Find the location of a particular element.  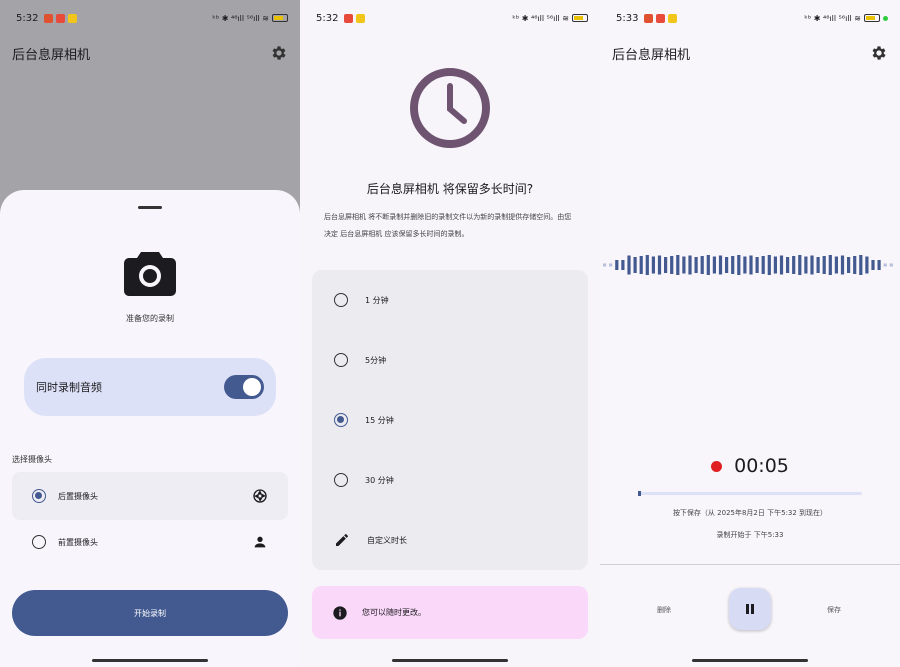

drag-handle is located at coordinates (150, 207).